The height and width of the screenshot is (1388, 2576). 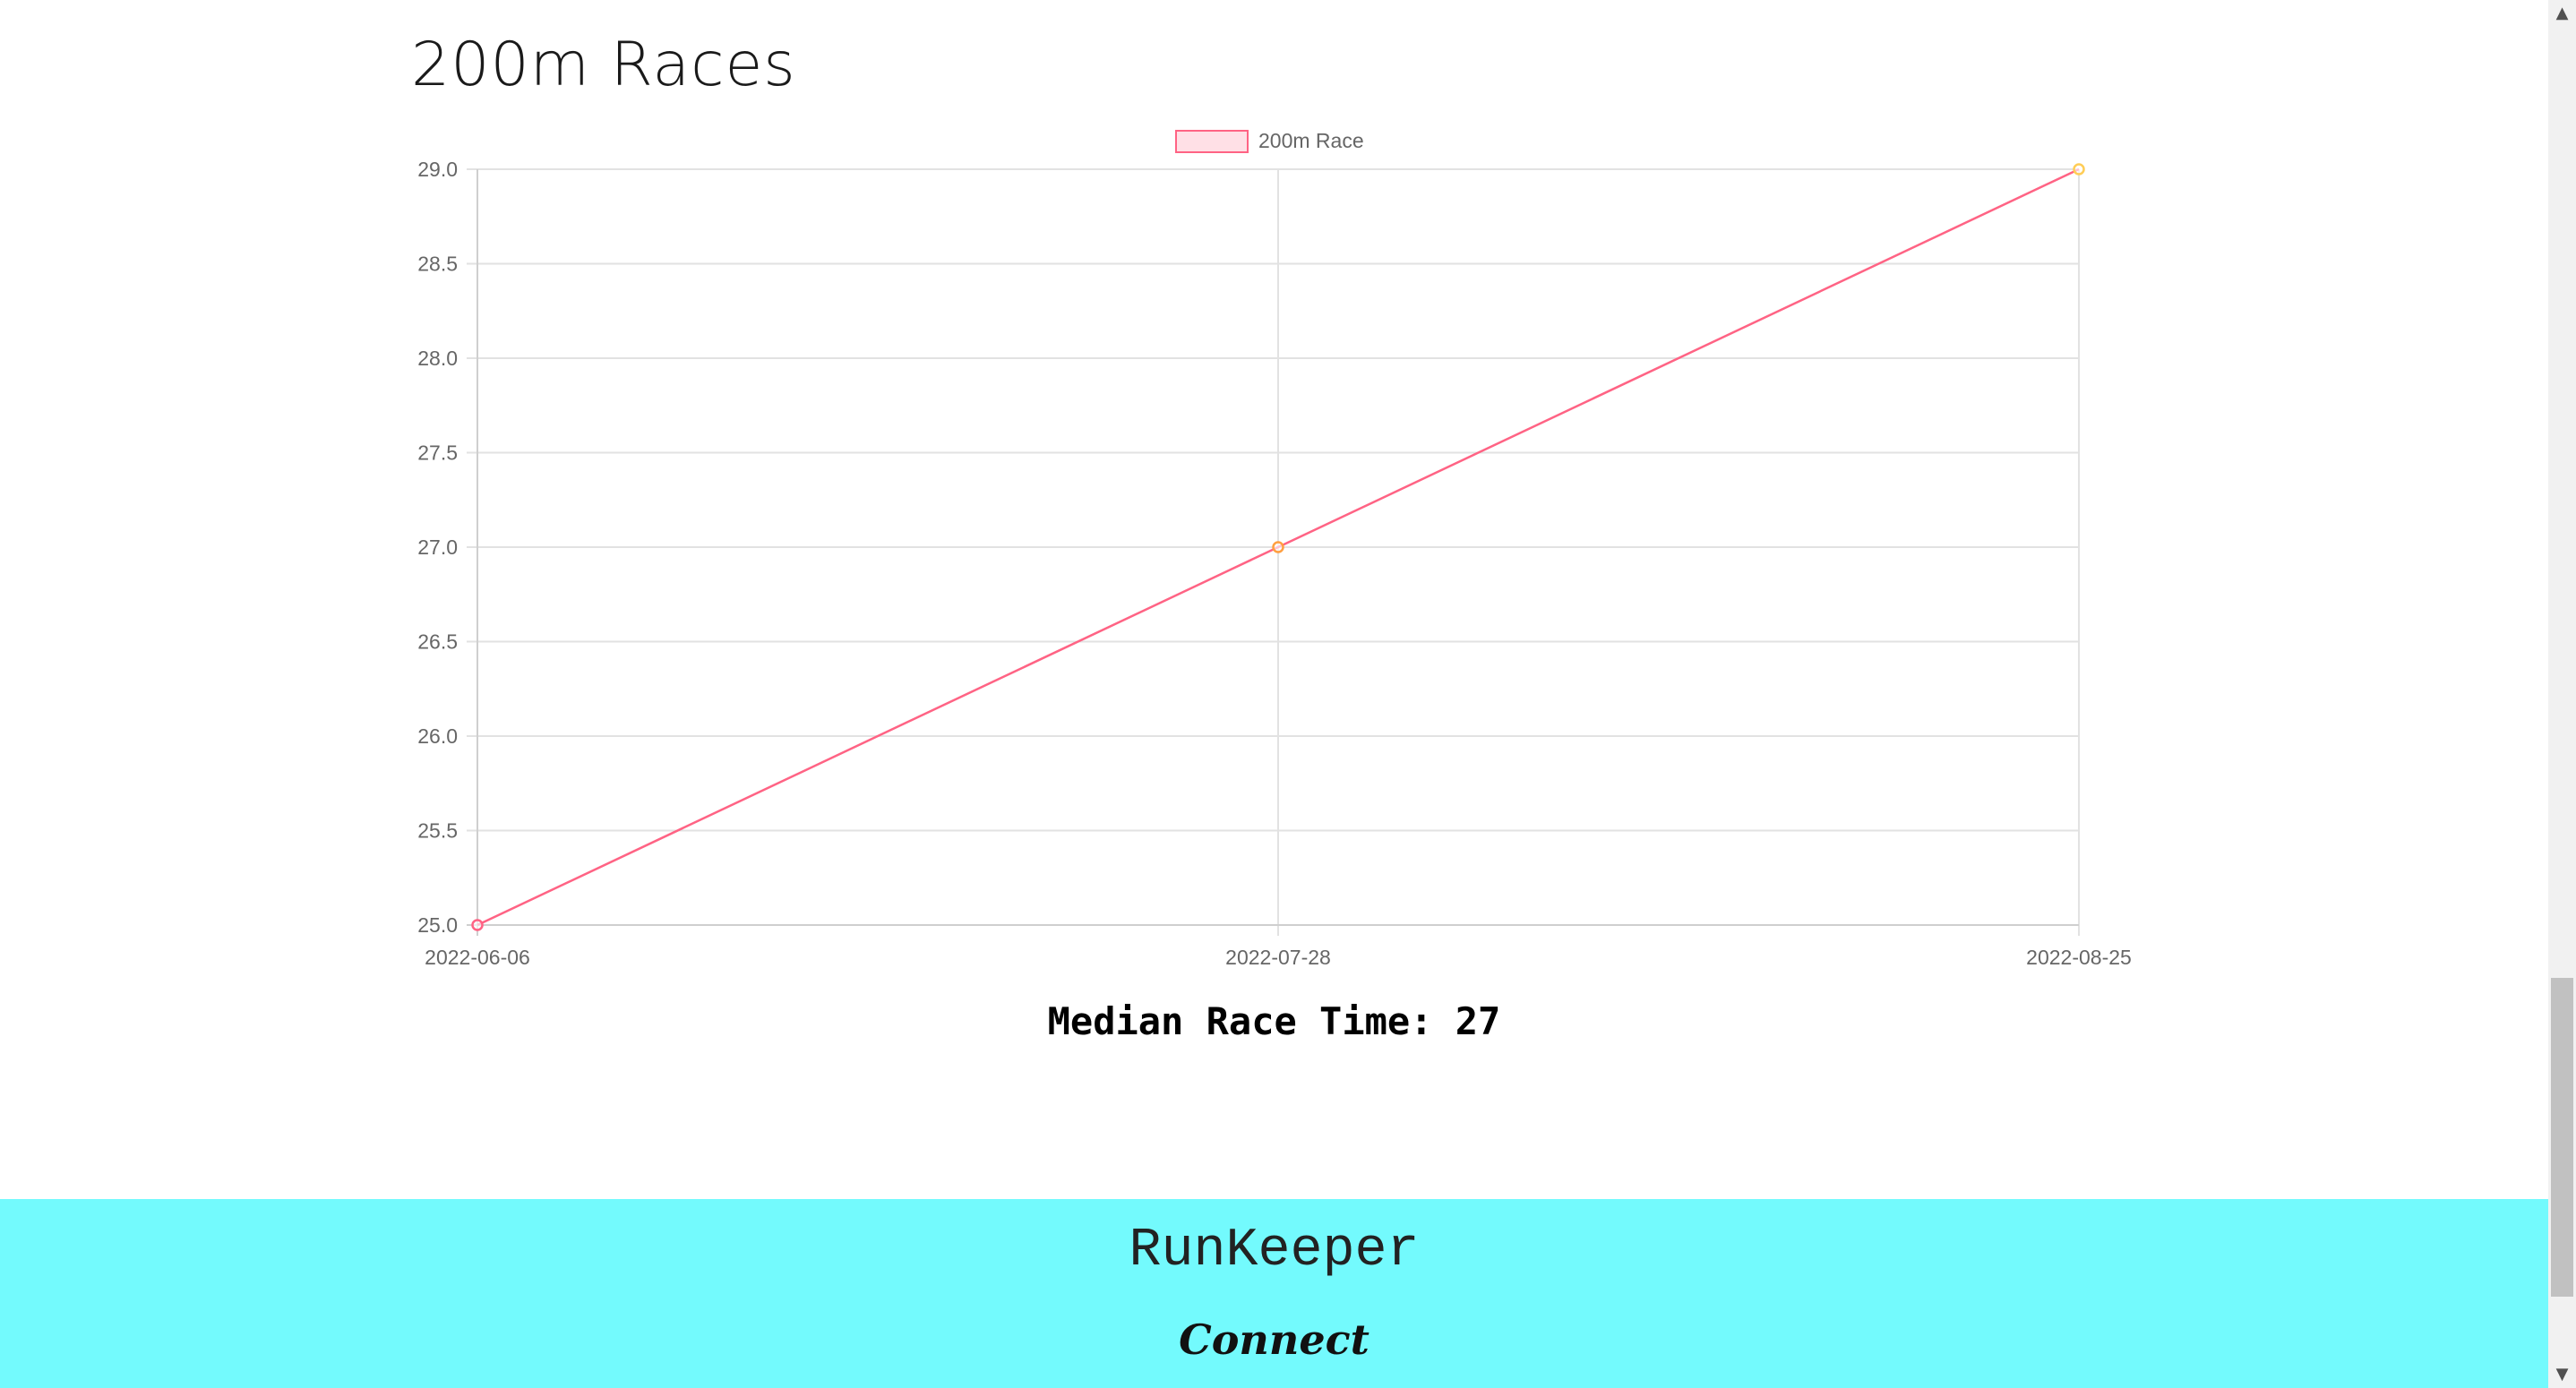 I want to click on median-race-time: Median Race Time: 27, so click(x=1274, y=1021).